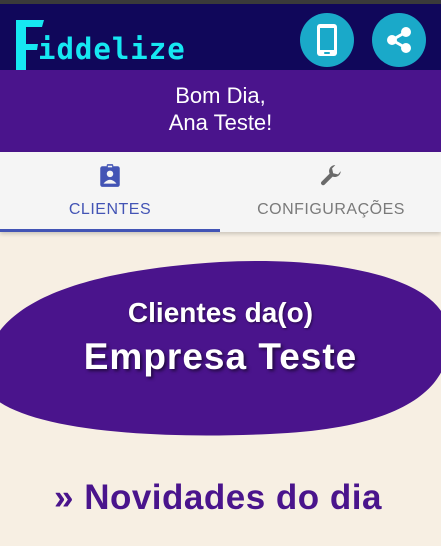 This screenshot has height=546, width=441. What do you see at coordinates (220, 312) in the screenshot?
I see `hero-subtitle: Clientes da(o)` at bounding box center [220, 312].